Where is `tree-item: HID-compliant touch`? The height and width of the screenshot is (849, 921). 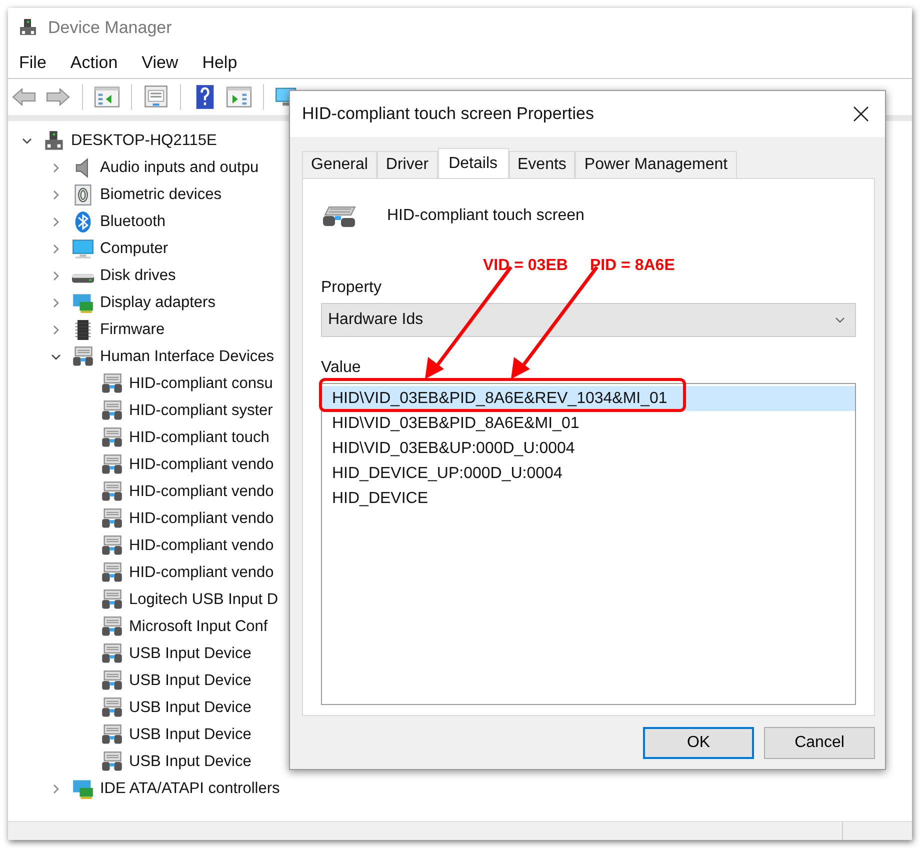
tree-item: HID-compliant touch is located at coordinates (199, 437).